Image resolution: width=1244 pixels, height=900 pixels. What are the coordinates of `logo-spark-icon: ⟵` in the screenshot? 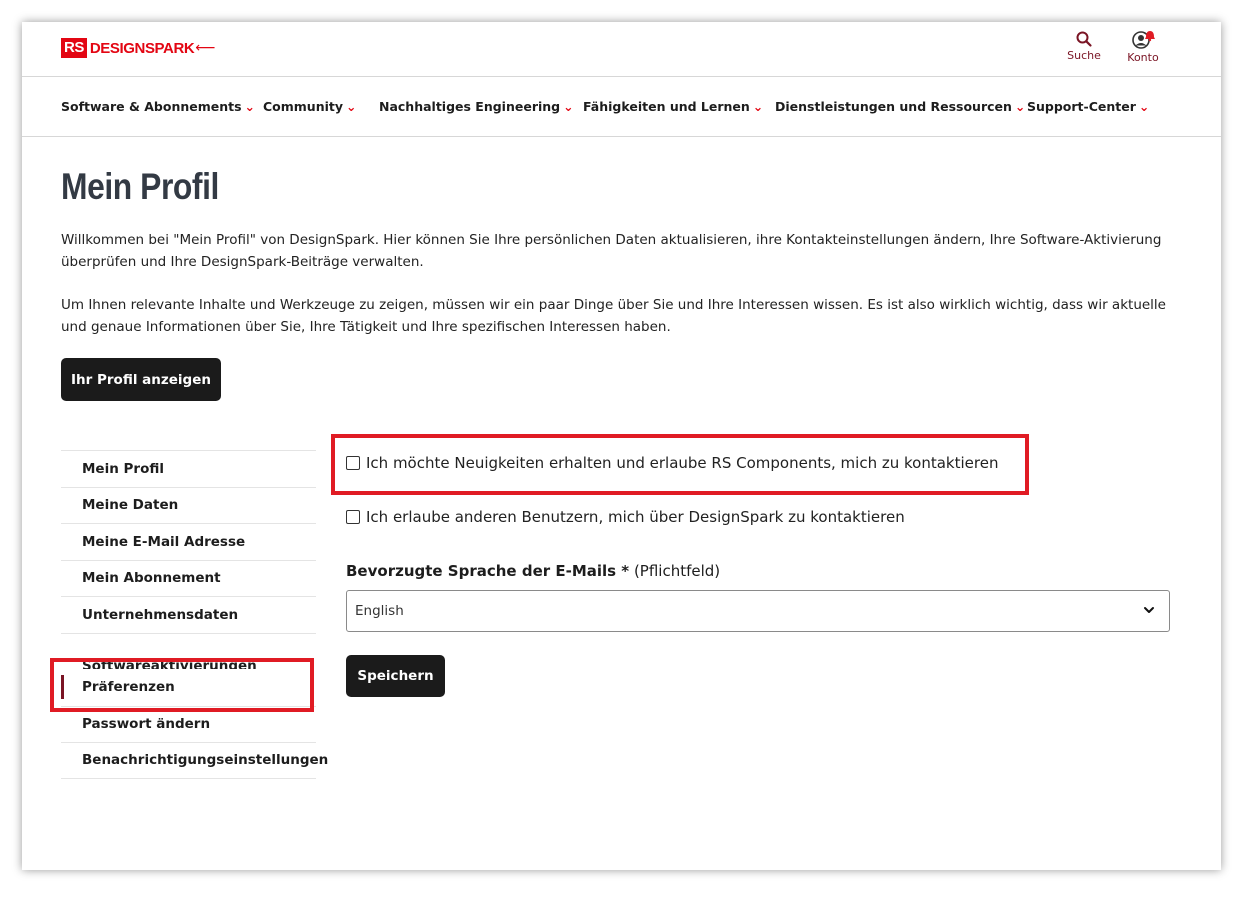 It's located at (205, 48).